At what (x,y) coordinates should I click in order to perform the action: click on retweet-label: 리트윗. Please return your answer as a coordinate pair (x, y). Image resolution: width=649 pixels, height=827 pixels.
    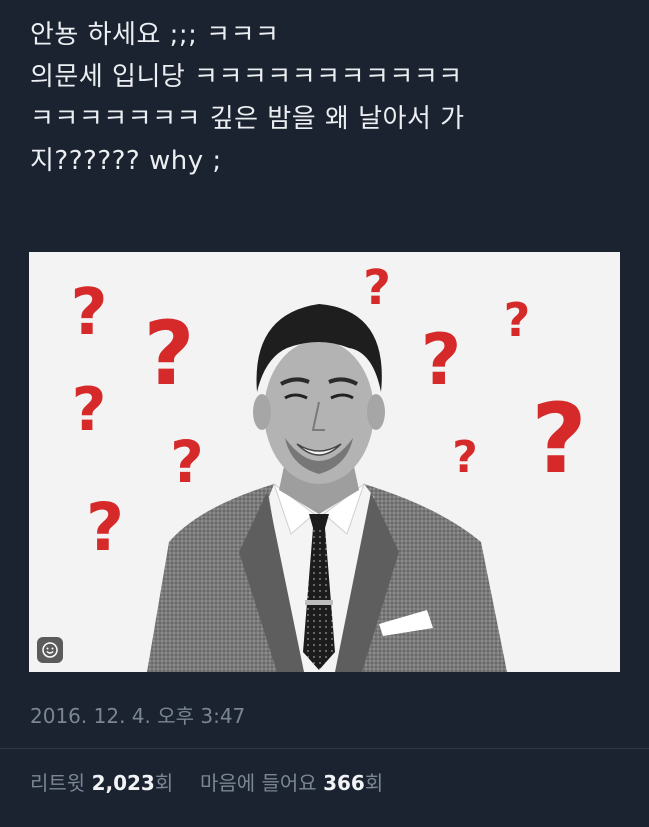
    Looking at the image, I should click on (58, 783).